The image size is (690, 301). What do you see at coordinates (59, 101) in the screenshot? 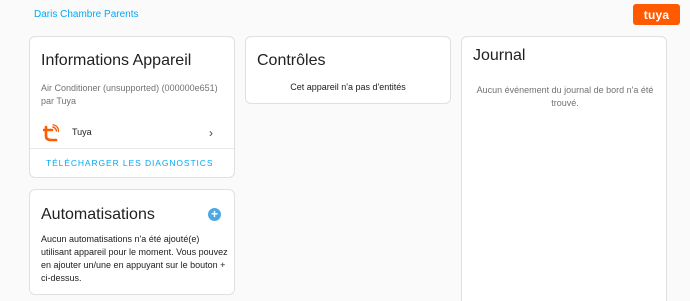
I see `device-by-line: par Tuya` at bounding box center [59, 101].